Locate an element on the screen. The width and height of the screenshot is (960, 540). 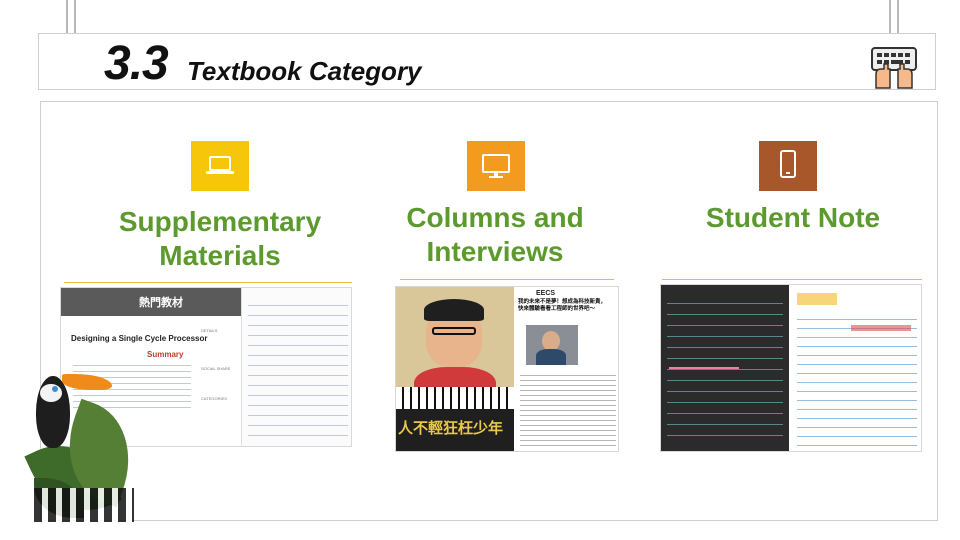
thumbnail-banner: 熱門教材 is located at coordinates (161, 303).